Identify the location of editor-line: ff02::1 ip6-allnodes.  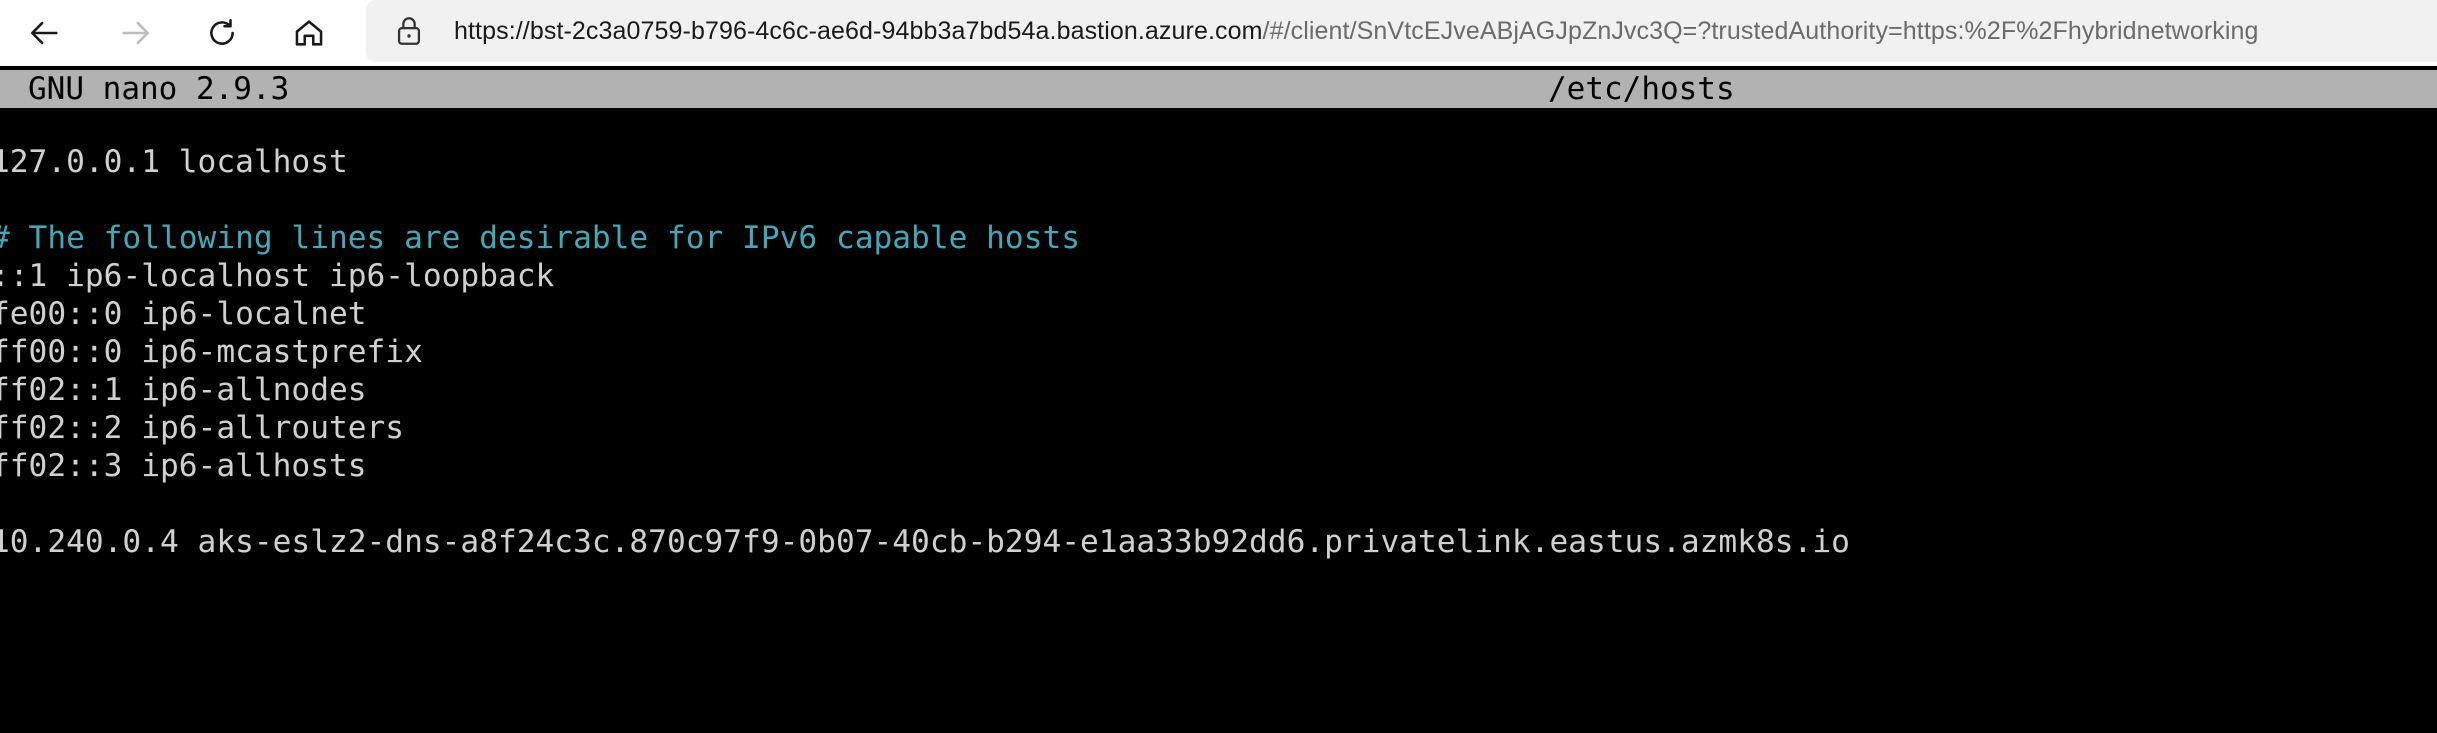
(183, 390).